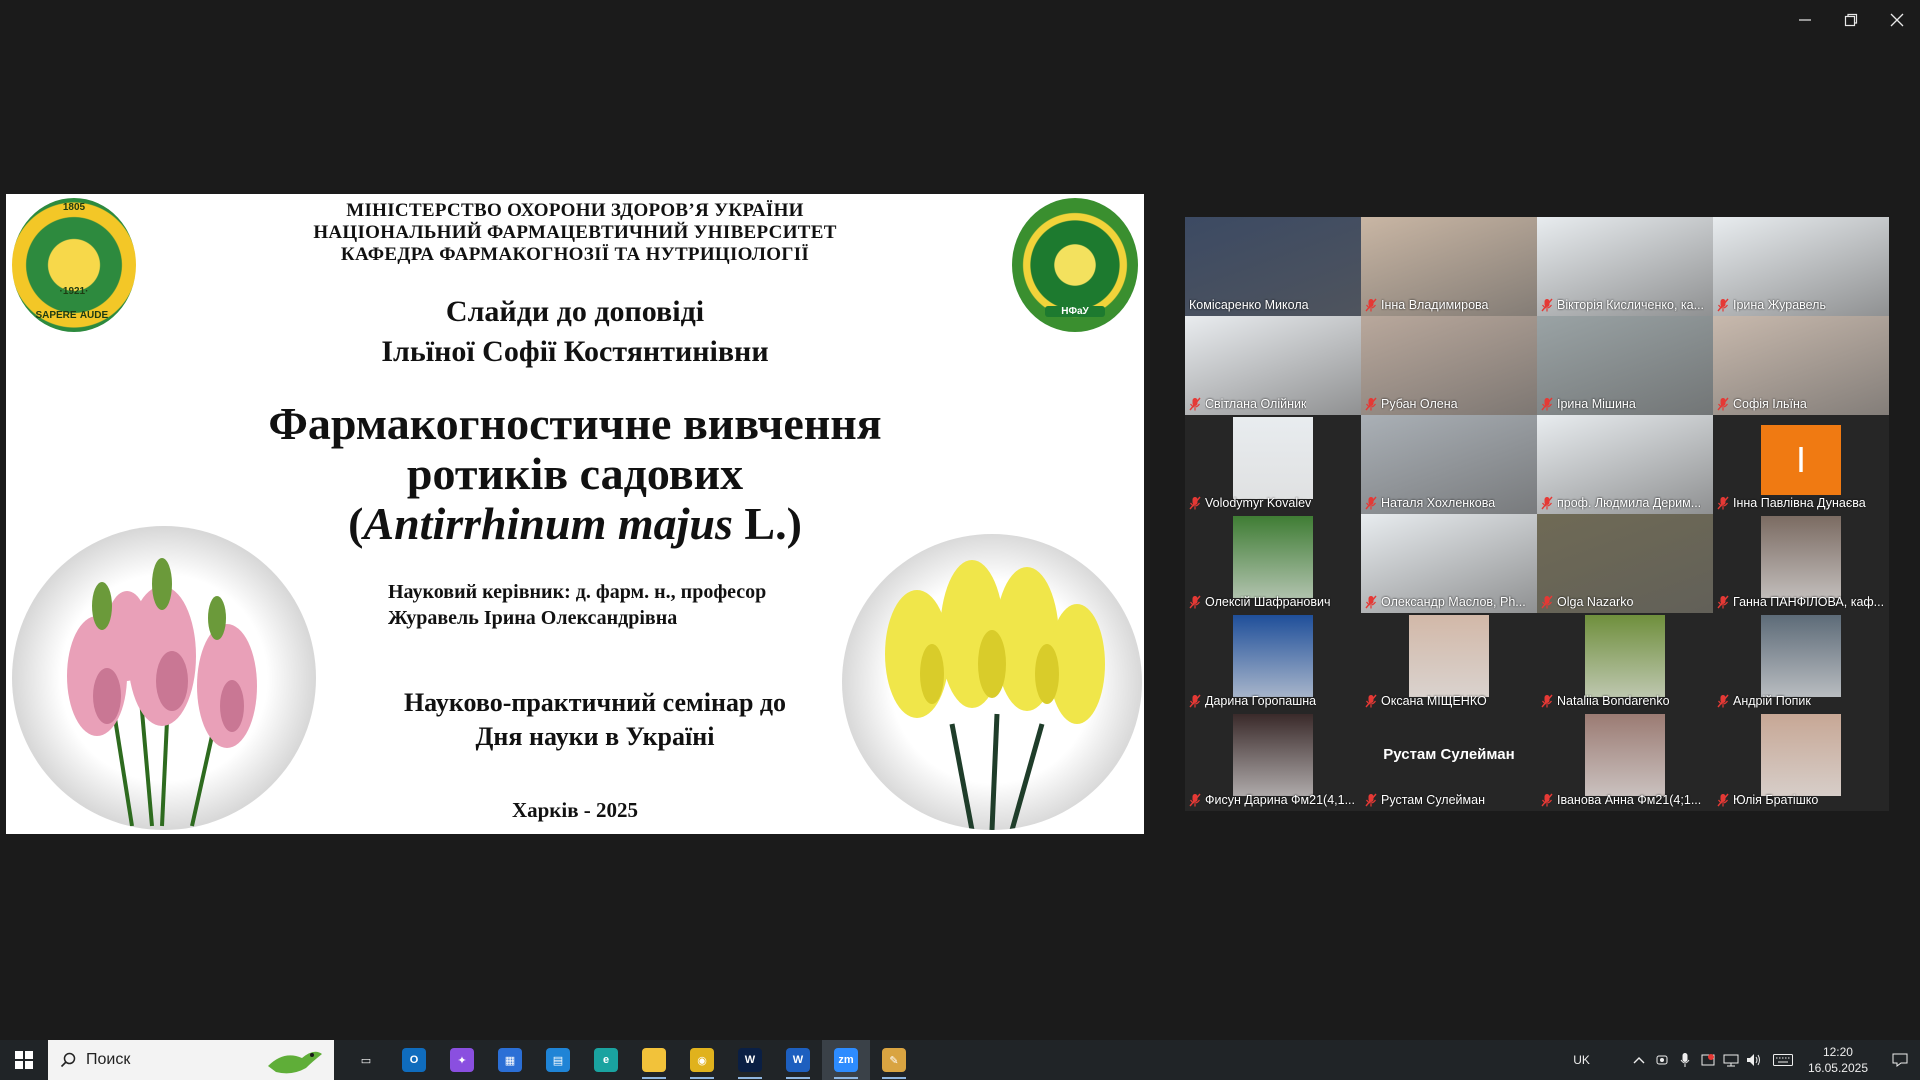 This screenshot has height=1080, width=1920. Describe the element at coordinates (1801, 365) in the screenshot. I see `participant-tile: Софія Ільїна` at that location.